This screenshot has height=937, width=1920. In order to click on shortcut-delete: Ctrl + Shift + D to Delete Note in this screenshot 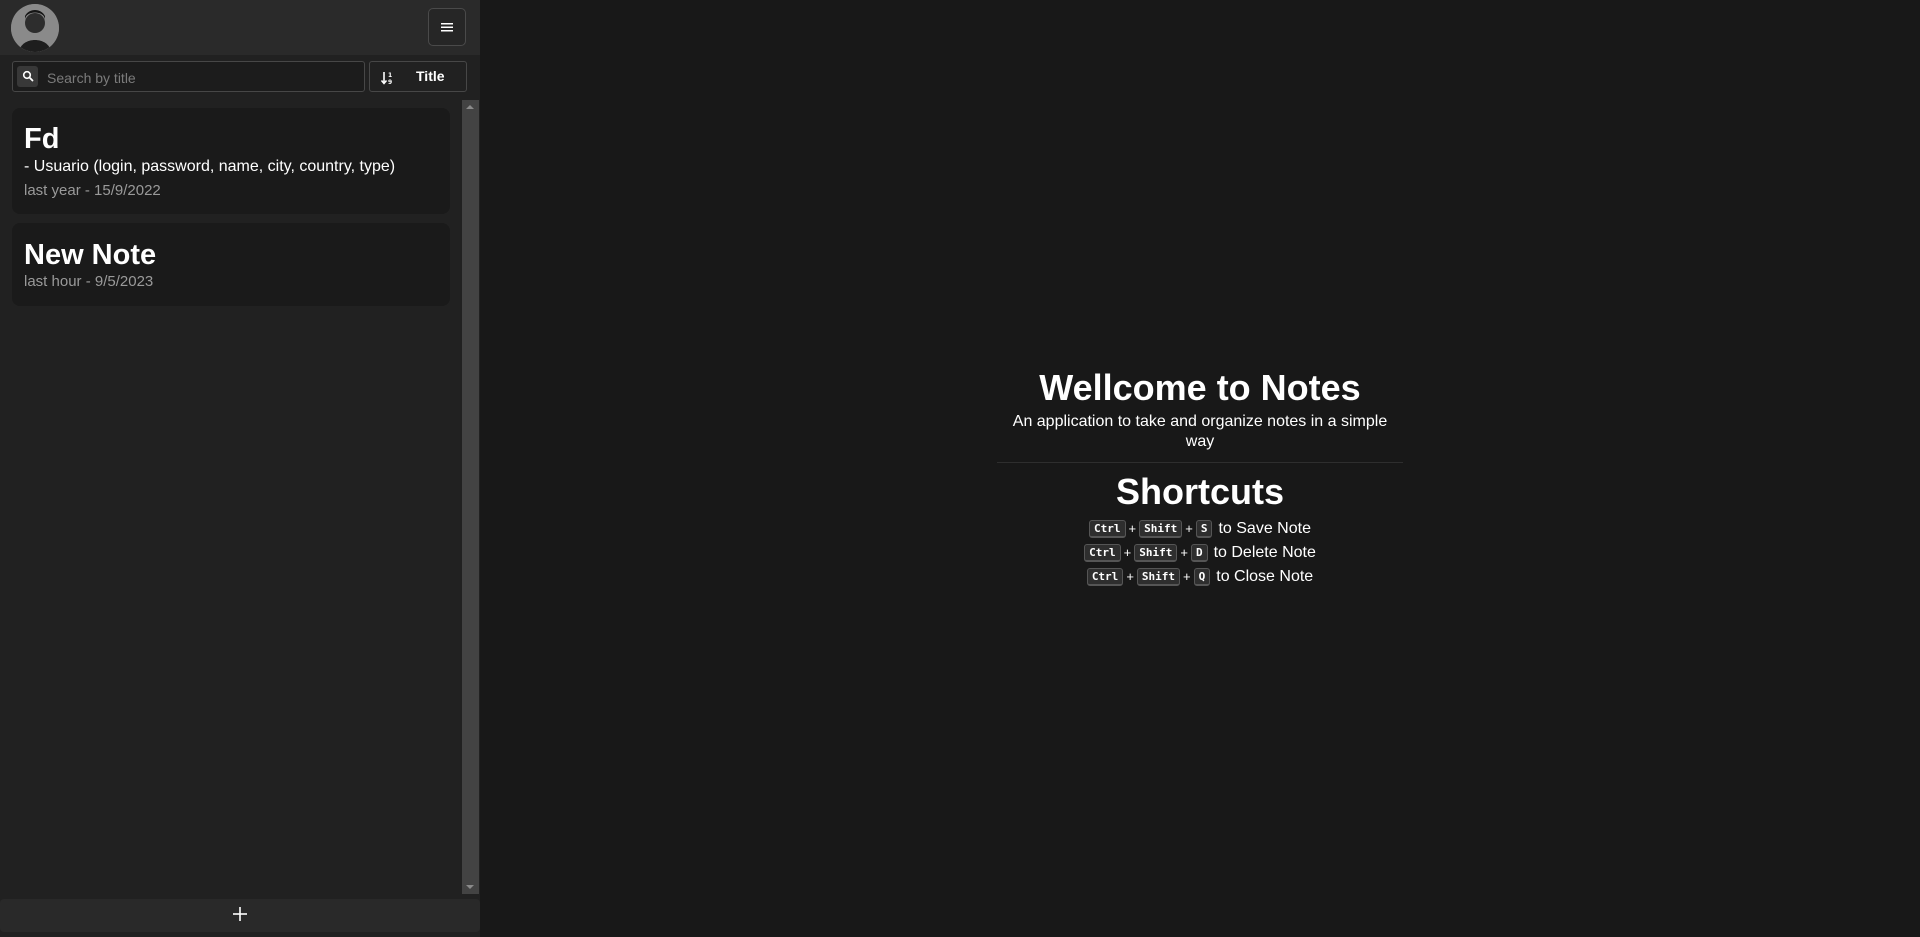, I will do `click(1200, 553)`.